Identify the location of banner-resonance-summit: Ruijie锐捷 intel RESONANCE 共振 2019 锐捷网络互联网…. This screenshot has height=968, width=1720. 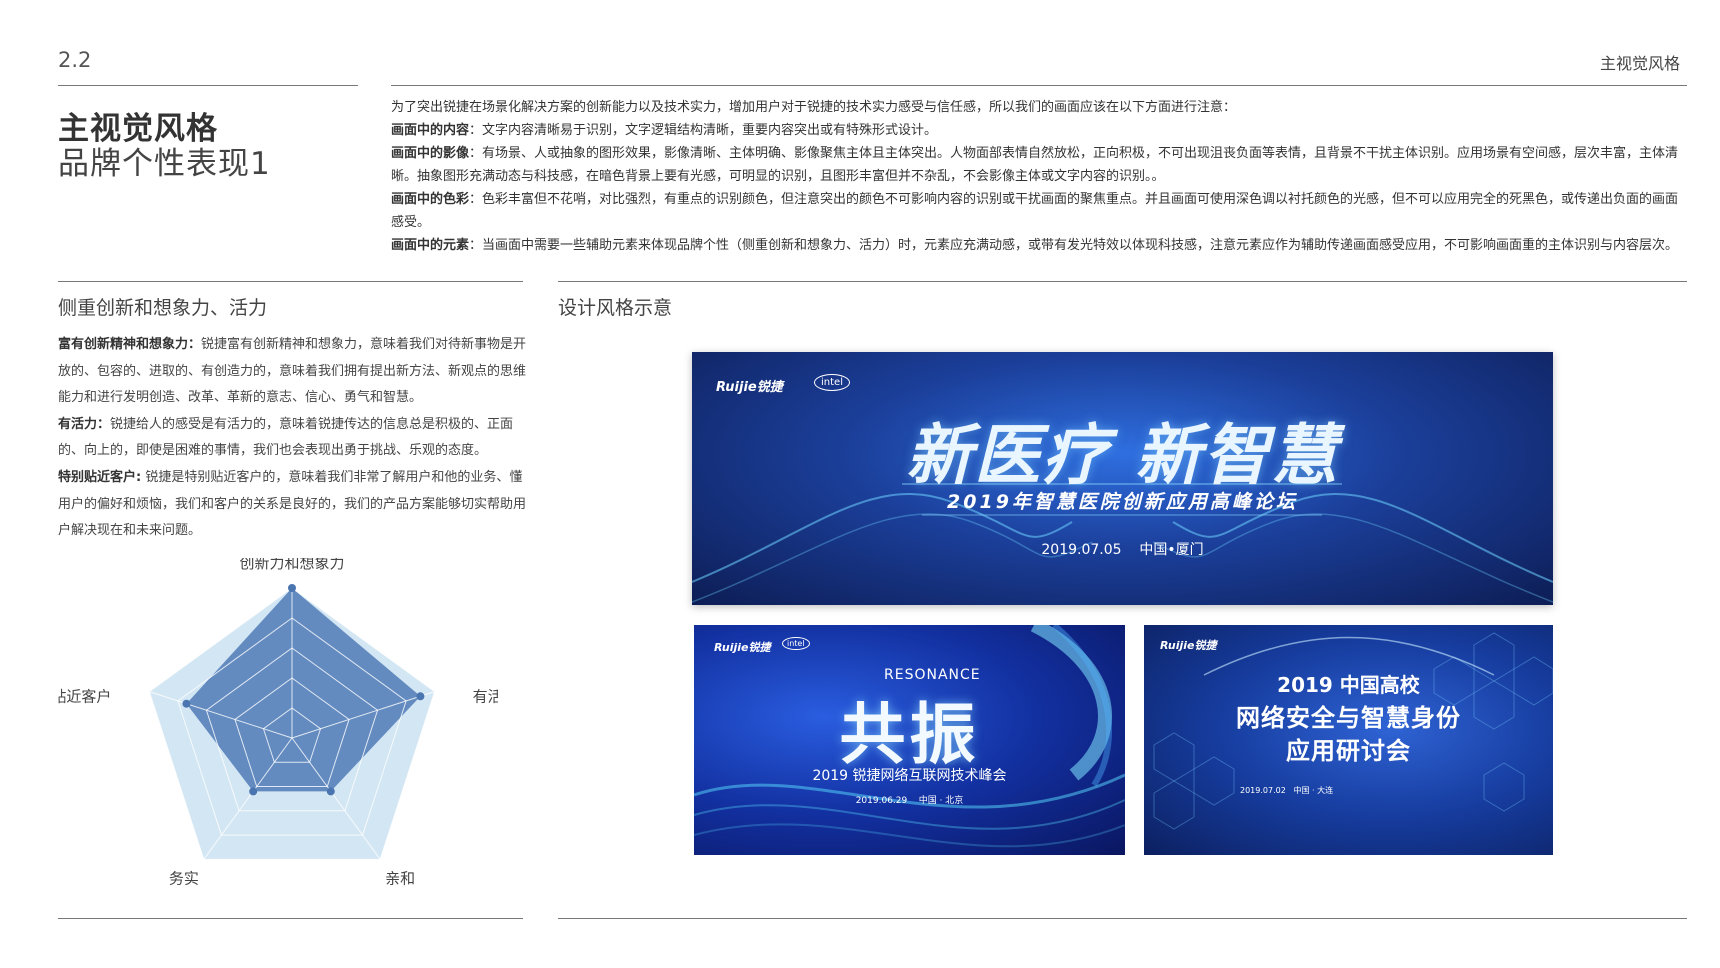
(909, 740).